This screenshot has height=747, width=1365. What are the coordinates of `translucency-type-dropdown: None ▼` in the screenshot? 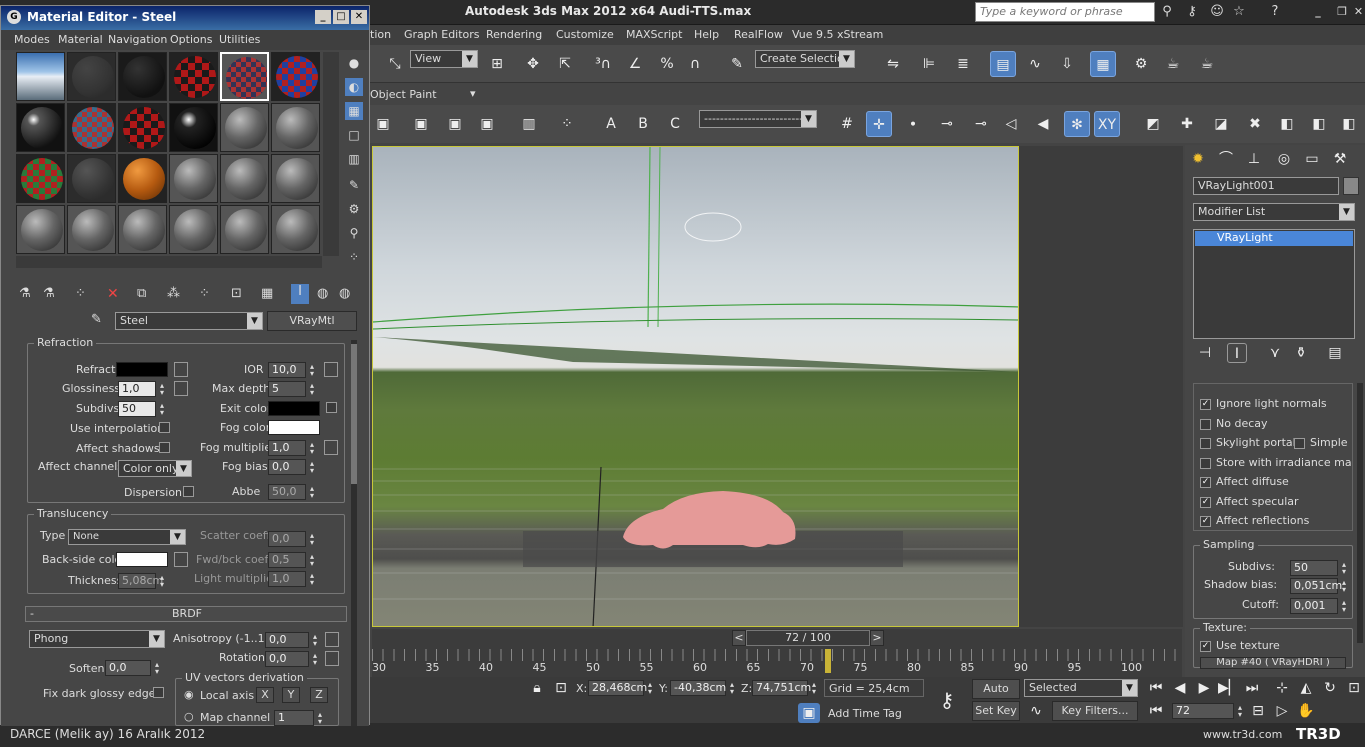 It's located at (127, 537).